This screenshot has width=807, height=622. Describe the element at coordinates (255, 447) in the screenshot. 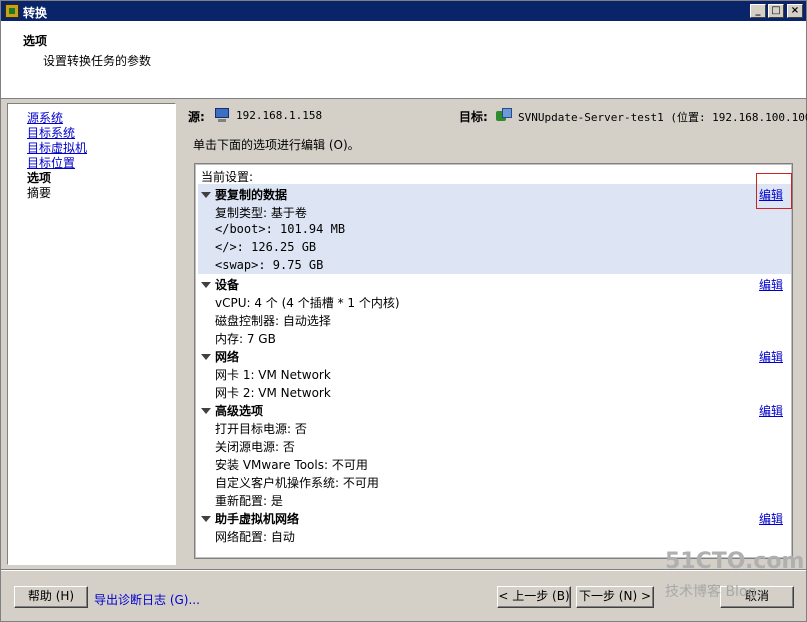

I see `setting-power-off-source: 关闭源电源: 否` at that location.